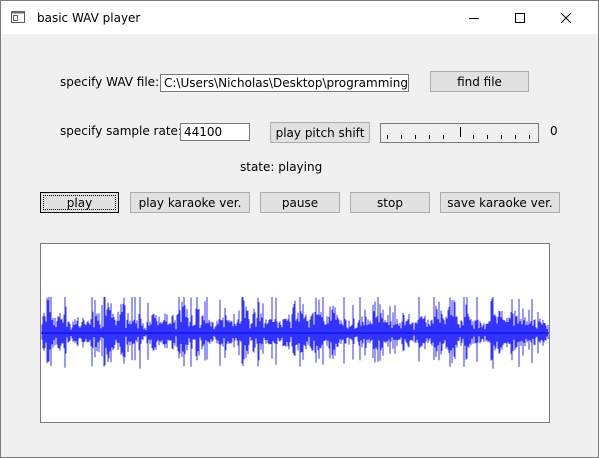 This screenshot has width=599, height=458. I want to click on play-button: play, so click(79, 202).